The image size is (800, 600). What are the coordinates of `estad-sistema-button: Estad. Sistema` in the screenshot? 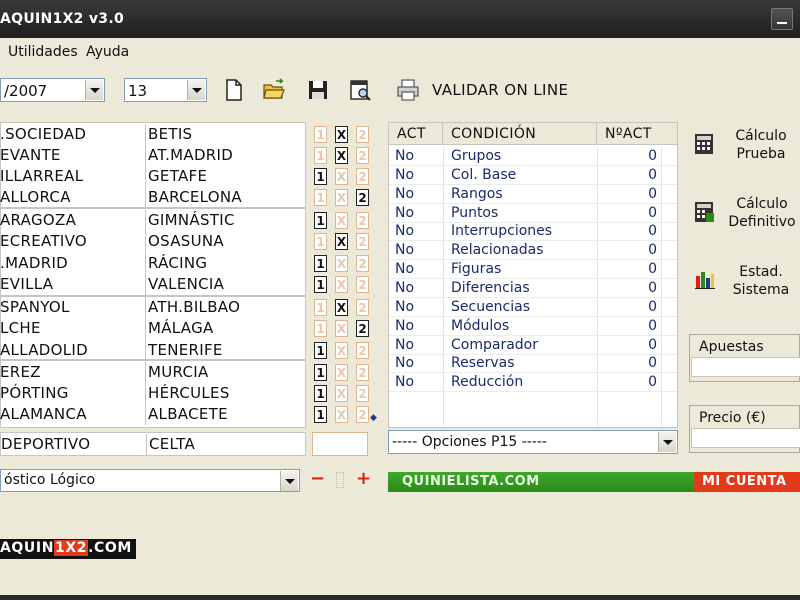 It's located at (761, 281).